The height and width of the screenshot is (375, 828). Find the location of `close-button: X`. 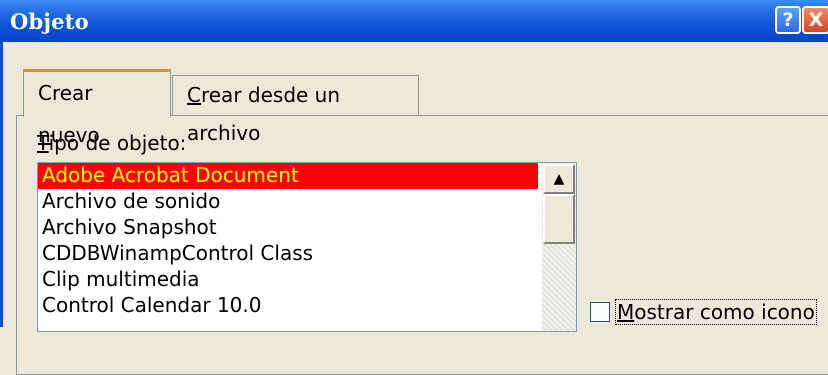

close-button: X is located at coordinates (815, 20).